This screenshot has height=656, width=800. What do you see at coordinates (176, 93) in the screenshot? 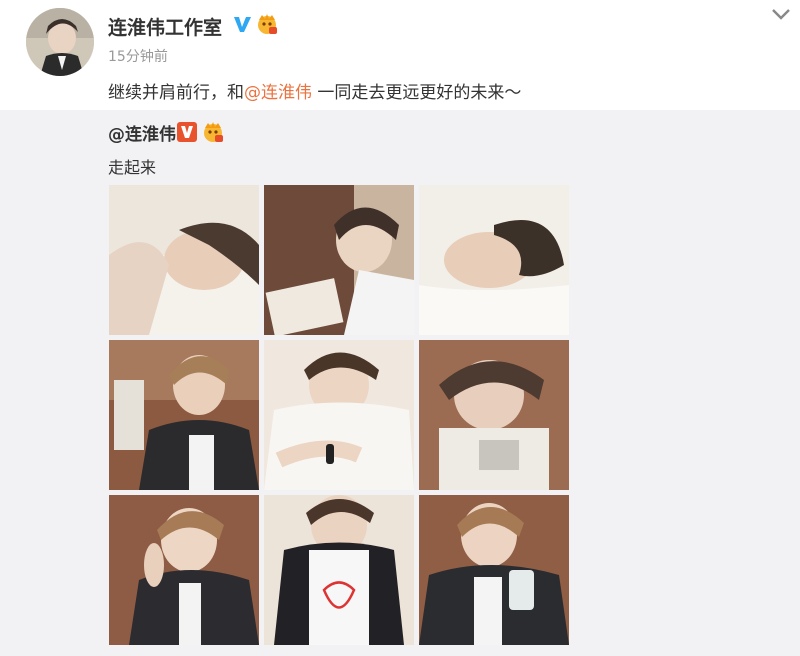
I see `post-text-lead: 继续并肩前行，和` at bounding box center [176, 93].